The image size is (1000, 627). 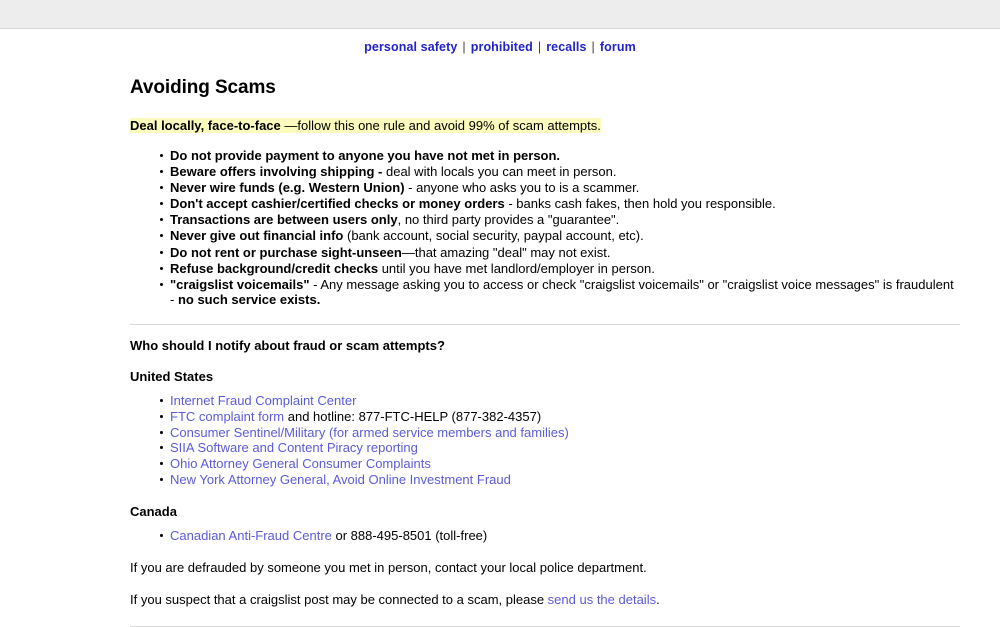 What do you see at coordinates (287, 188) in the screenshot?
I see `rule-bold: Never wire funds (e.g. Western Union)` at bounding box center [287, 188].